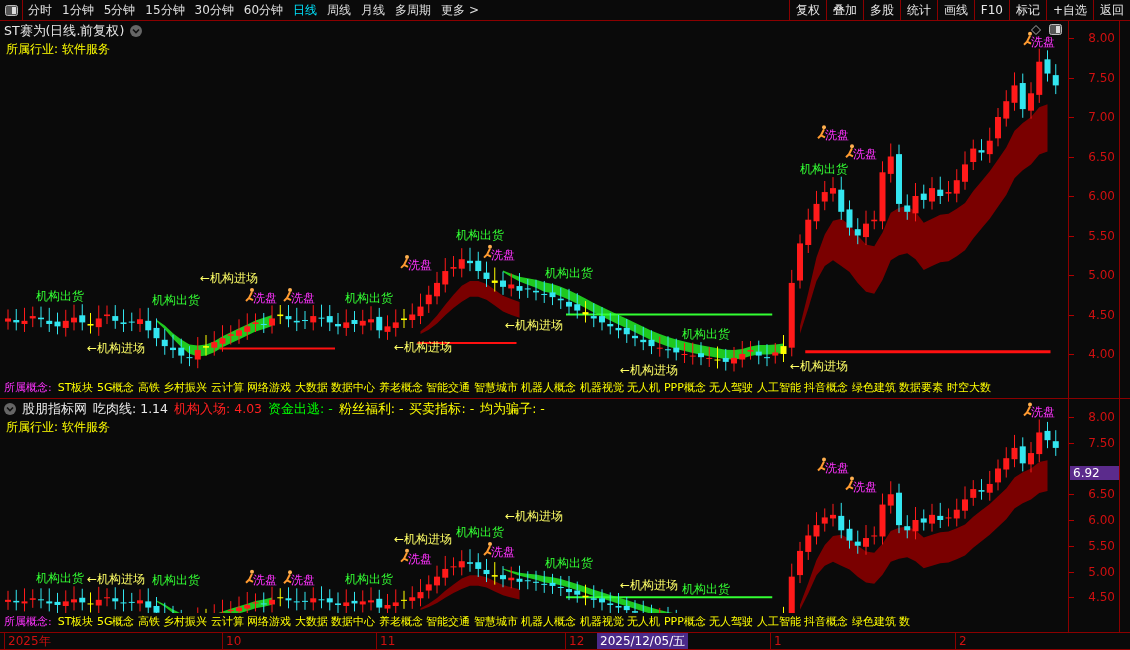 The width and height of the screenshot is (1130, 650). I want to click on period-tab: 多周期, so click(413, 10).